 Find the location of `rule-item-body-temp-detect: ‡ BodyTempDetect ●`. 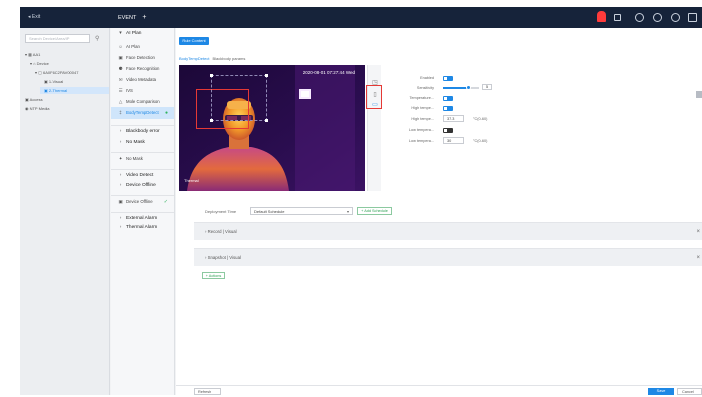

rule-item-body-temp-detect: ‡ BodyTempDetect ● is located at coordinates (142, 113).